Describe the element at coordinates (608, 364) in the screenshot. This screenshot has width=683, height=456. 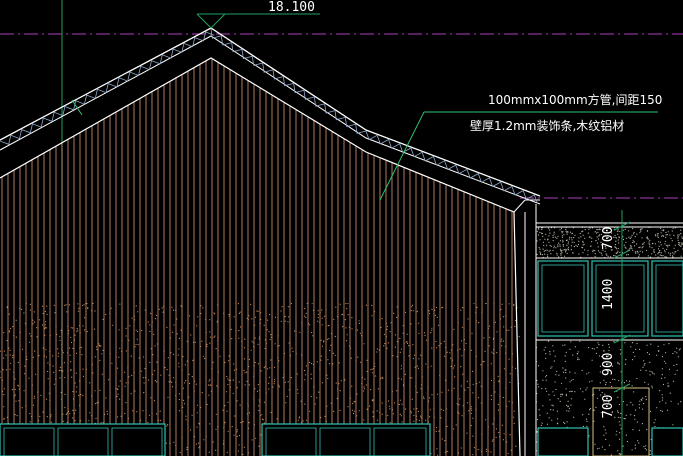
I see `dim-900: 900` at that location.